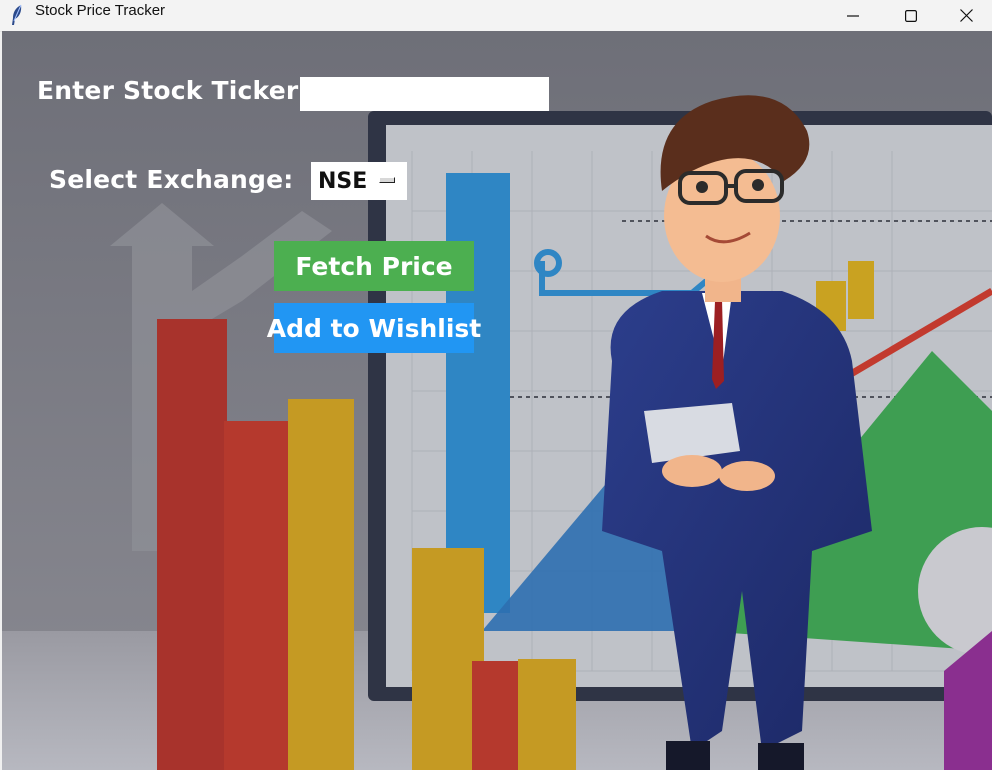 The width and height of the screenshot is (992, 770). I want to click on window-title: Stock Price Tracker, so click(100, 10).